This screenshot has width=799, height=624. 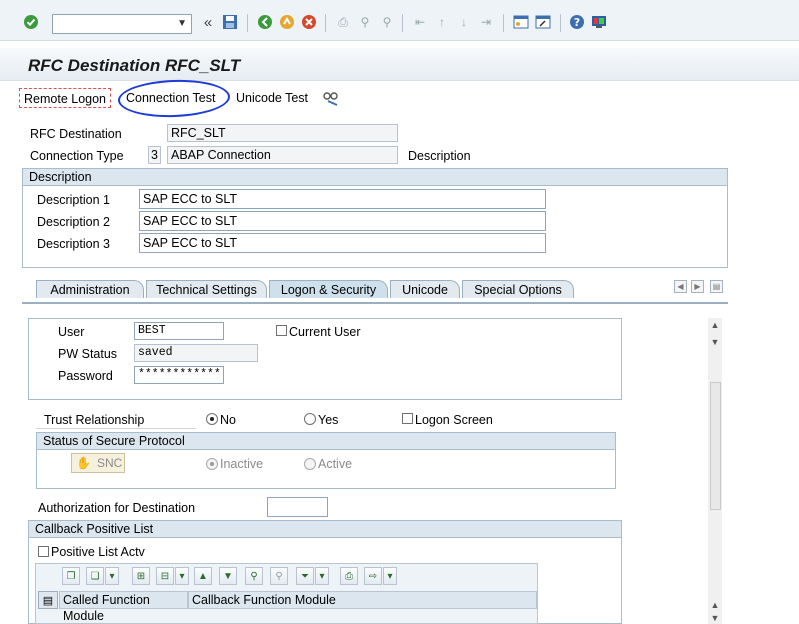 What do you see at coordinates (73, 200) in the screenshot?
I see `description-1-label: Description 1` at bounding box center [73, 200].